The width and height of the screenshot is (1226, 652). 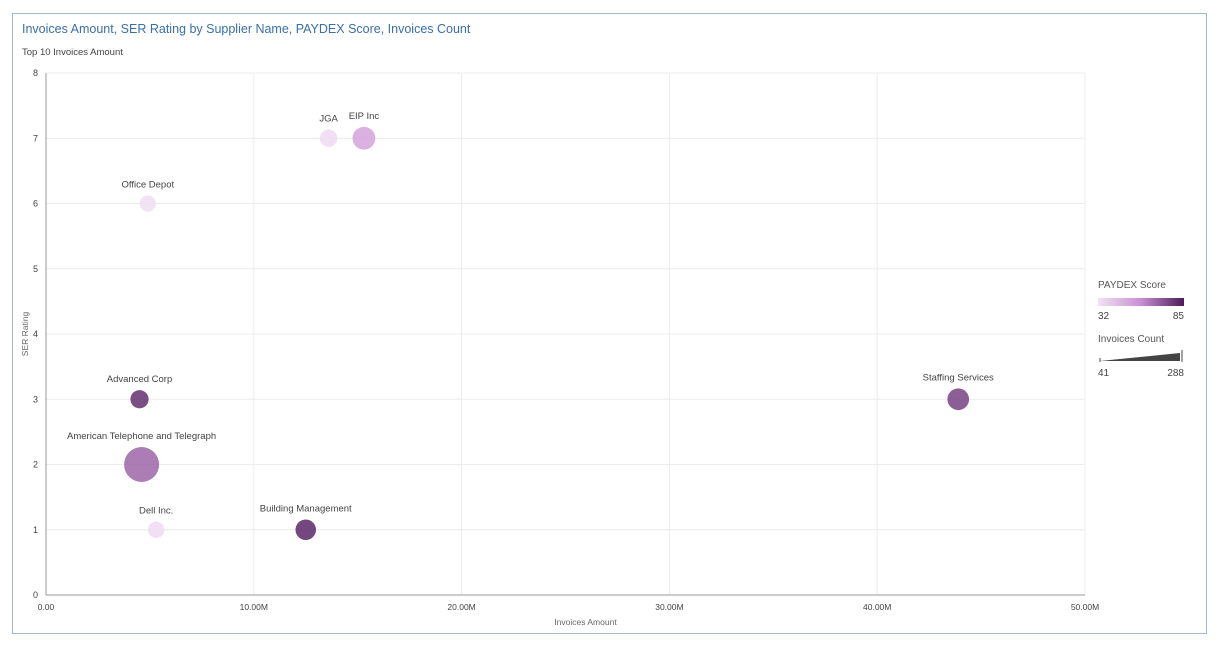 I want to click on bubble-label: American Telephone and Telegraph, so click(x=141, y=436).